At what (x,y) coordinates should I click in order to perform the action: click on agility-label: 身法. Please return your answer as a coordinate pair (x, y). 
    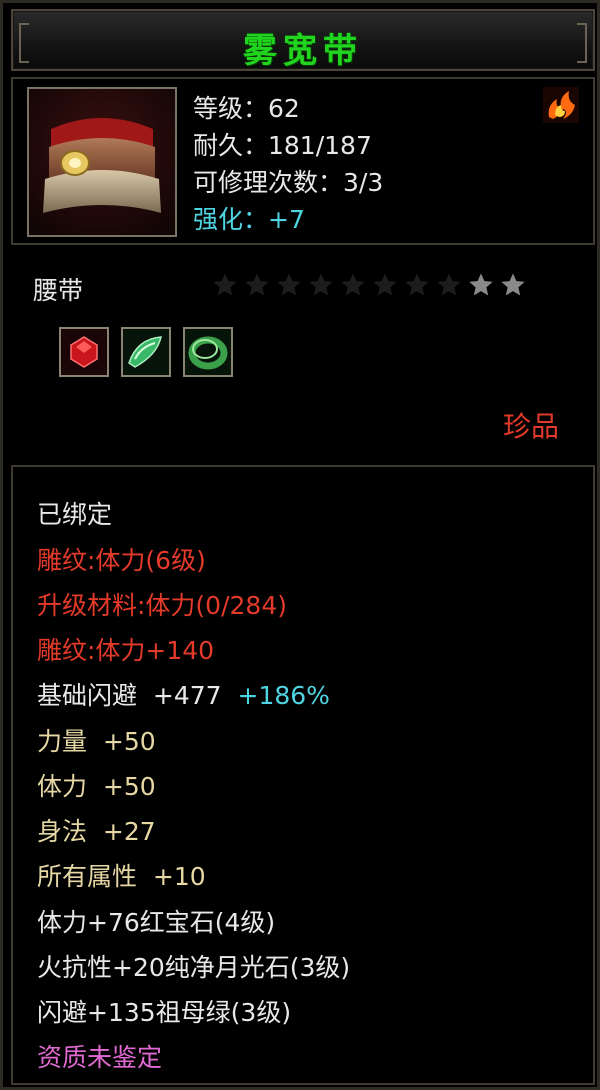
    Looking at the image, I should click on (62, 831).